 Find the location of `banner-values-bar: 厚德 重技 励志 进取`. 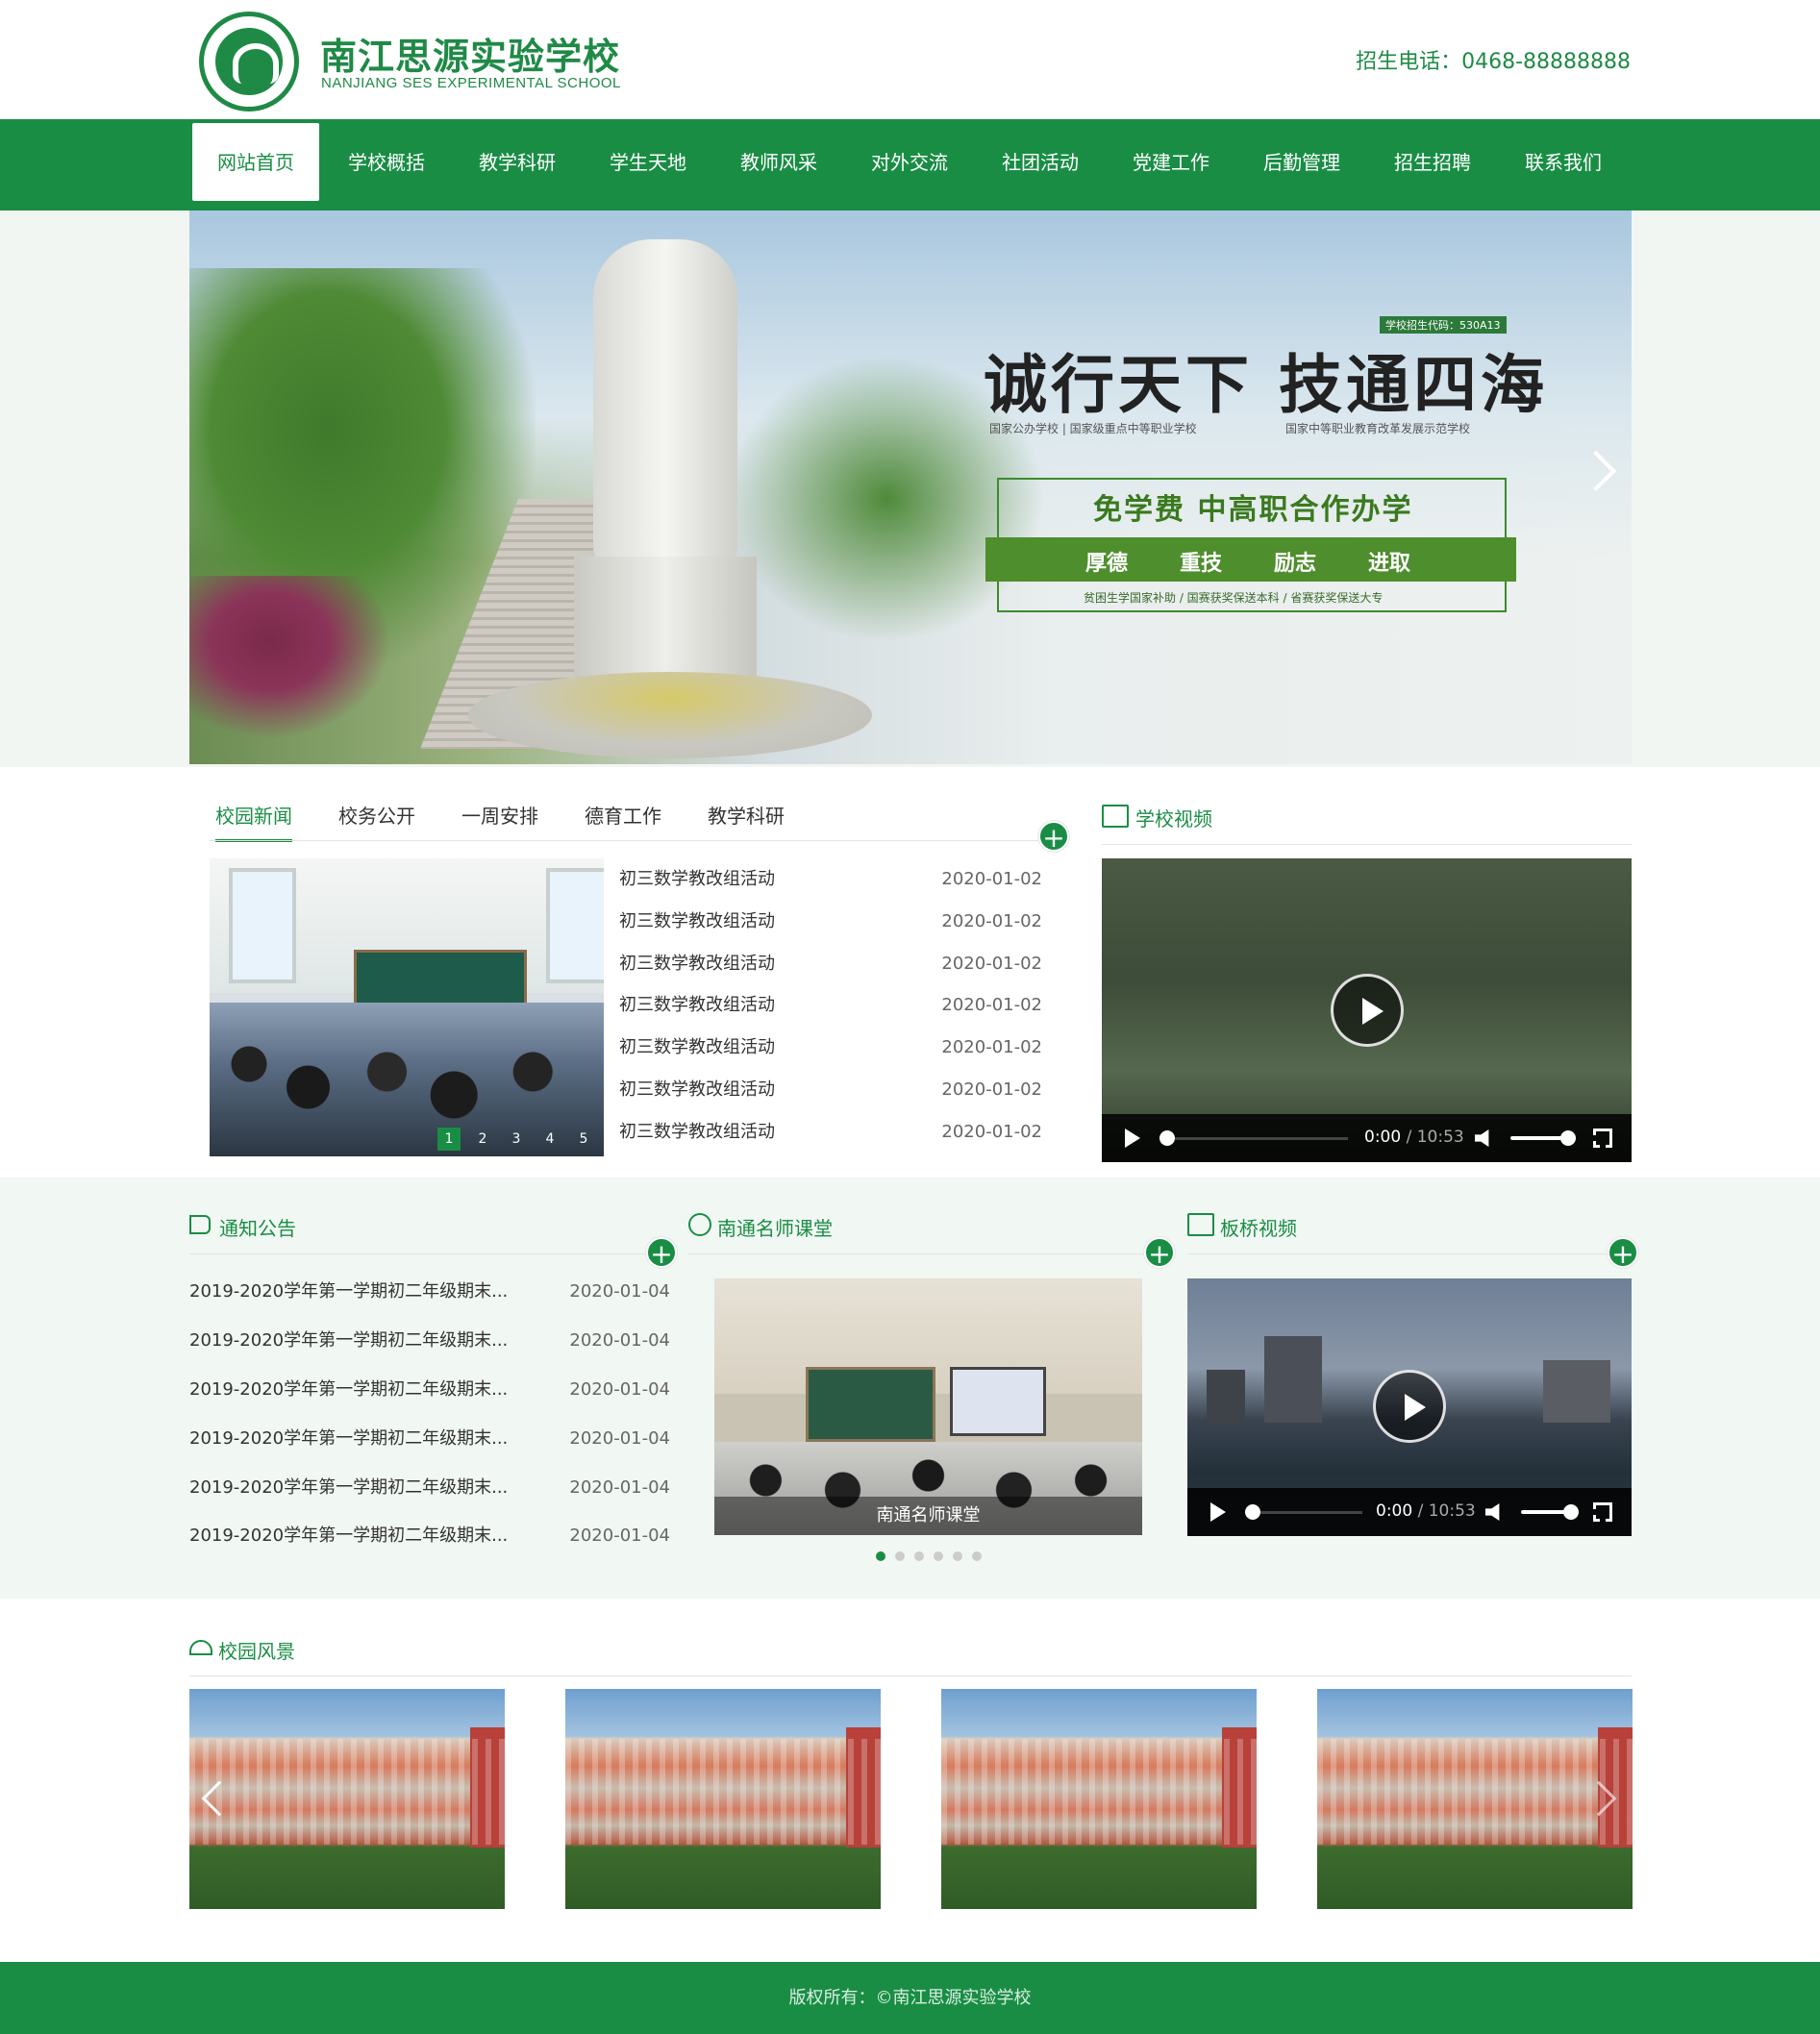

banner-values-bar: 厚德 重技 励志 进取 is located at coordinates (1251, 559).